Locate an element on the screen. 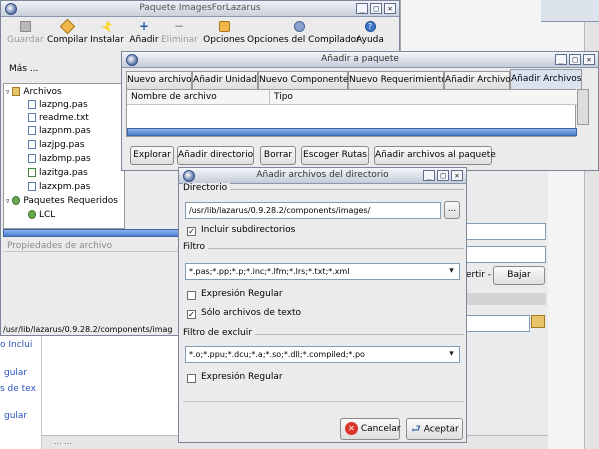  tree-file-label: readme.txt is located at coordinates (64, 118).